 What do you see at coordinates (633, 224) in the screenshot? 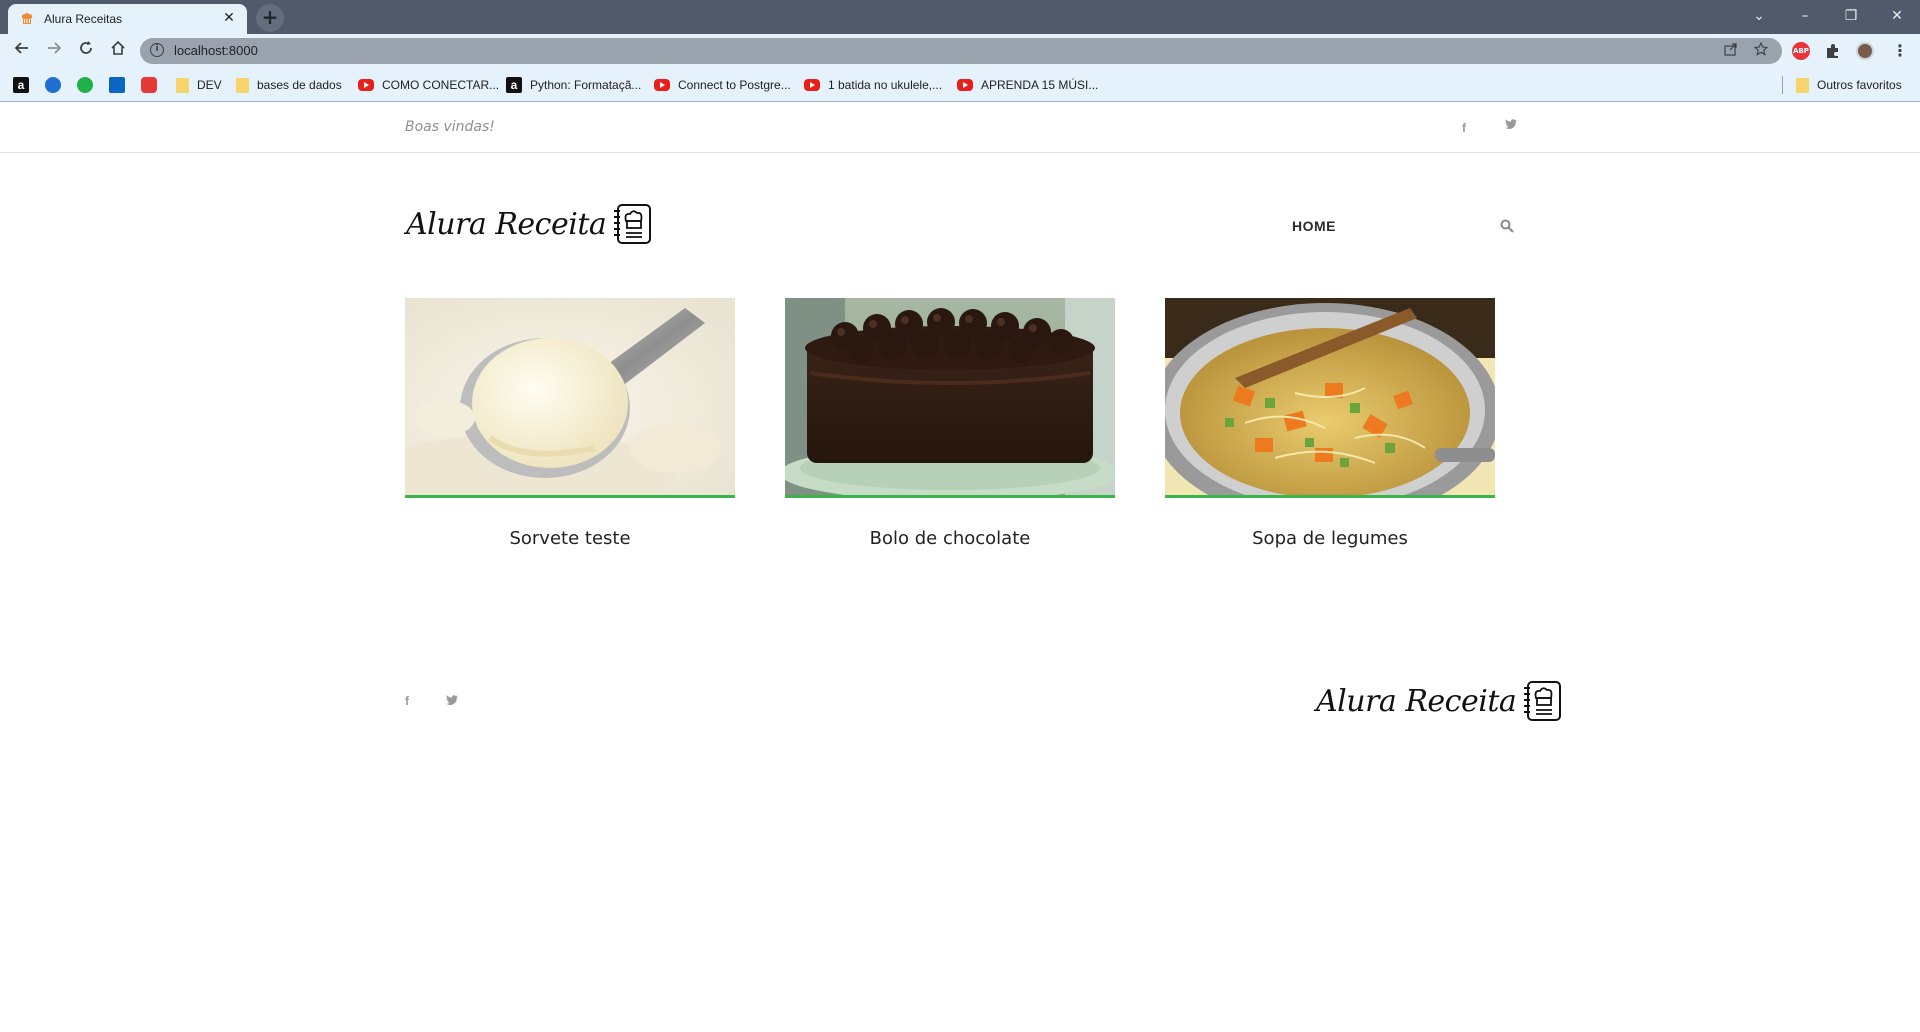
I see `recipe-book-icon` at bounding box center [633, 224].